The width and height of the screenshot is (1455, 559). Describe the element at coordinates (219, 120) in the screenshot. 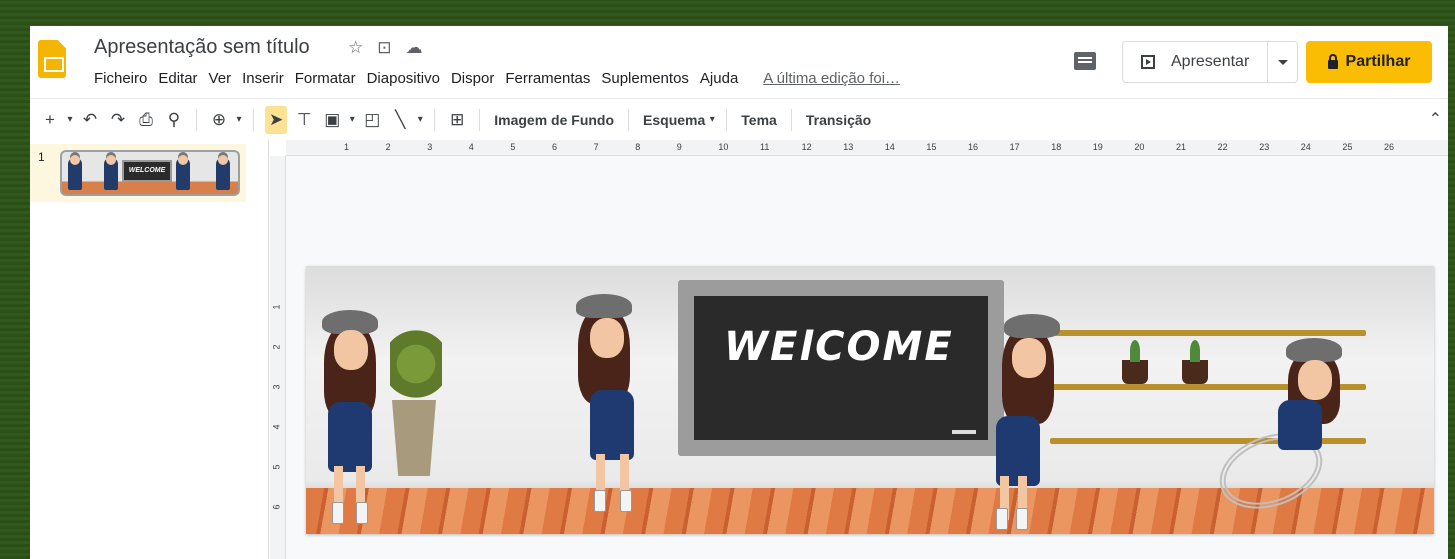

I see `zoom-icon: ⊕` at that location.